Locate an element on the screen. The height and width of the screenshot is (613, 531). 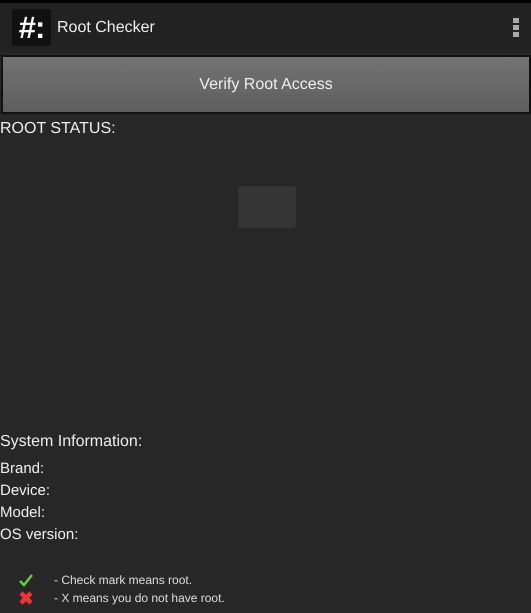
section-heading: System Information: is located at coordinates (72, 442).